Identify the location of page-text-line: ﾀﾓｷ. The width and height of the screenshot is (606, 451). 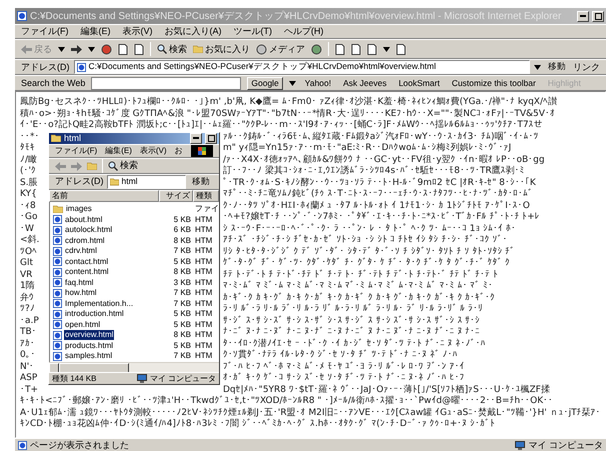
(28, 148).